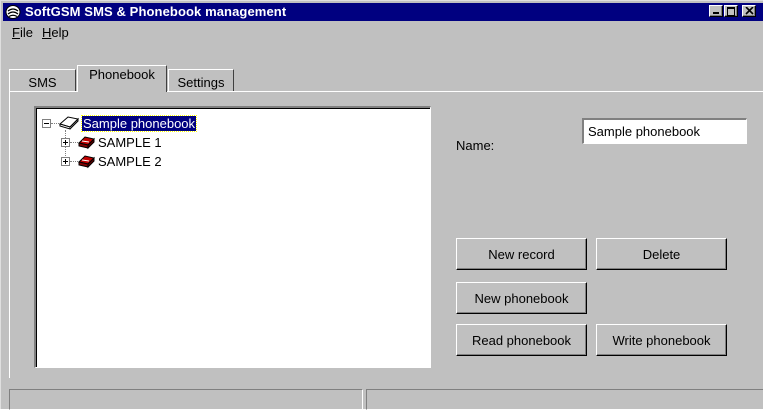 This screenshot has height=410, width=763. What do you see at coordinates (201, 80) in the screenshot?
I see `tab-settings: Settings` at bounding box center [201, 80].